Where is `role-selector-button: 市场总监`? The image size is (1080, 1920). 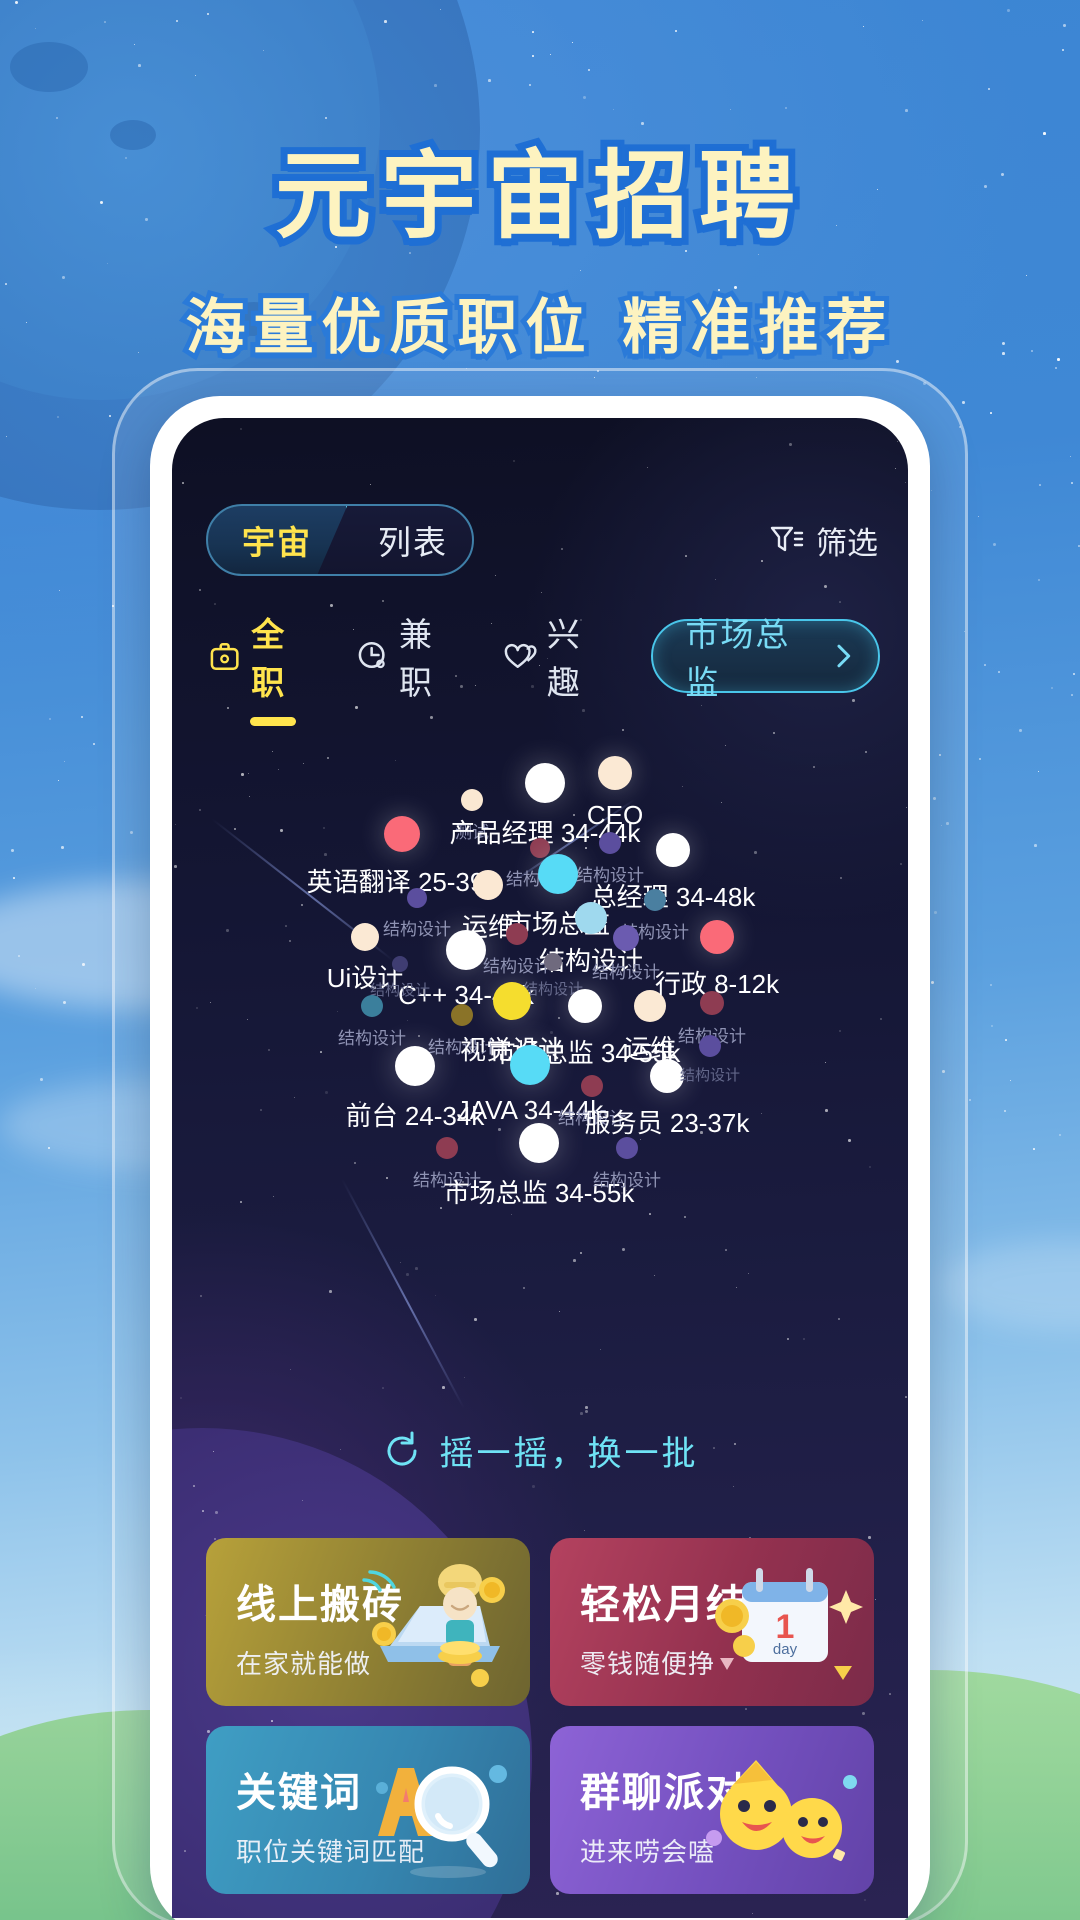
role-selector-button: 市场总监 is located at coordinates (765, 658).